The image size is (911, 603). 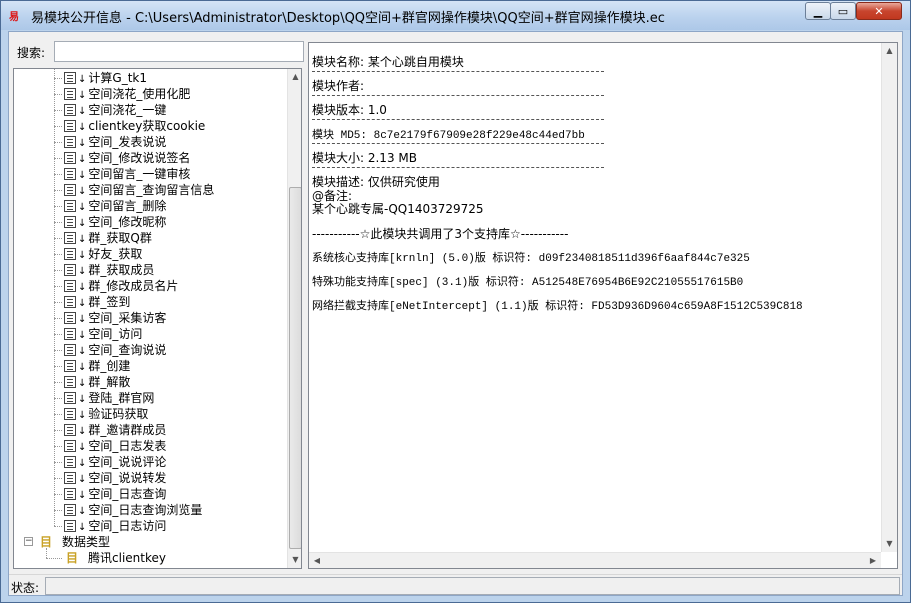 What do you see at coordinates (295, 368) in the screenshot?
I see `scroll-thumb` at bounding box center [295, 368].